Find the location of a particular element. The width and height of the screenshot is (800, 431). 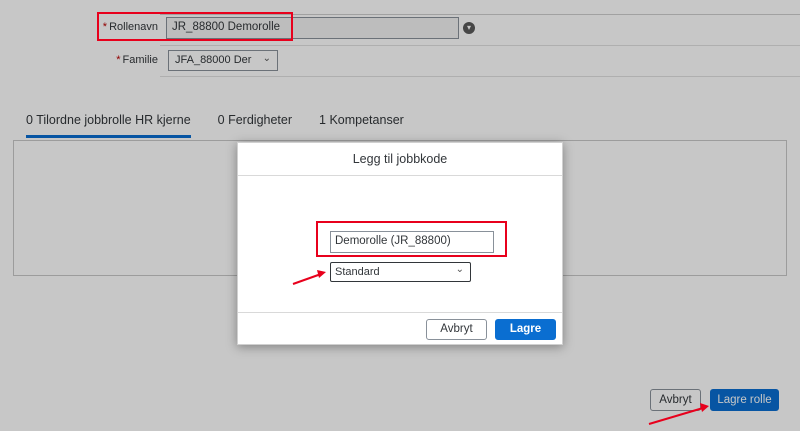

dialog-title: Legg til jobbkode is located at coordinates (400, 159).